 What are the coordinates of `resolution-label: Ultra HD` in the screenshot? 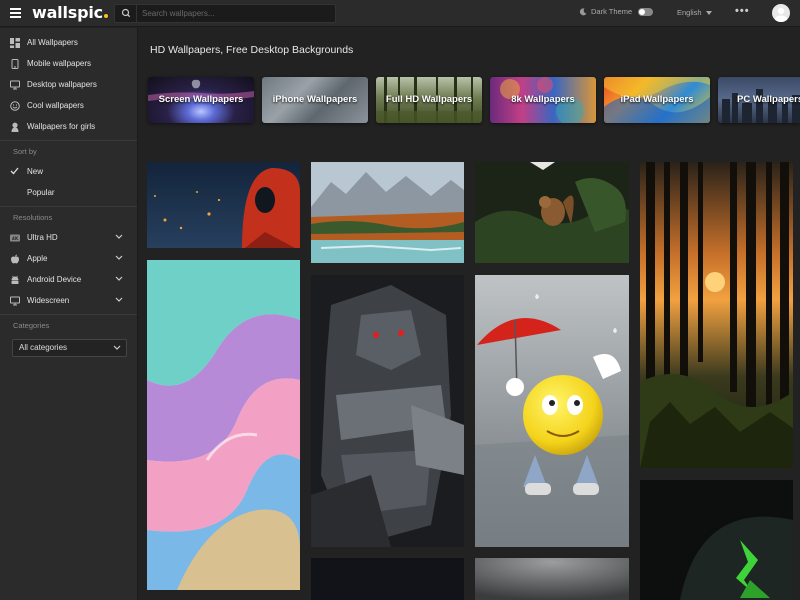 It's located at (42, 237).